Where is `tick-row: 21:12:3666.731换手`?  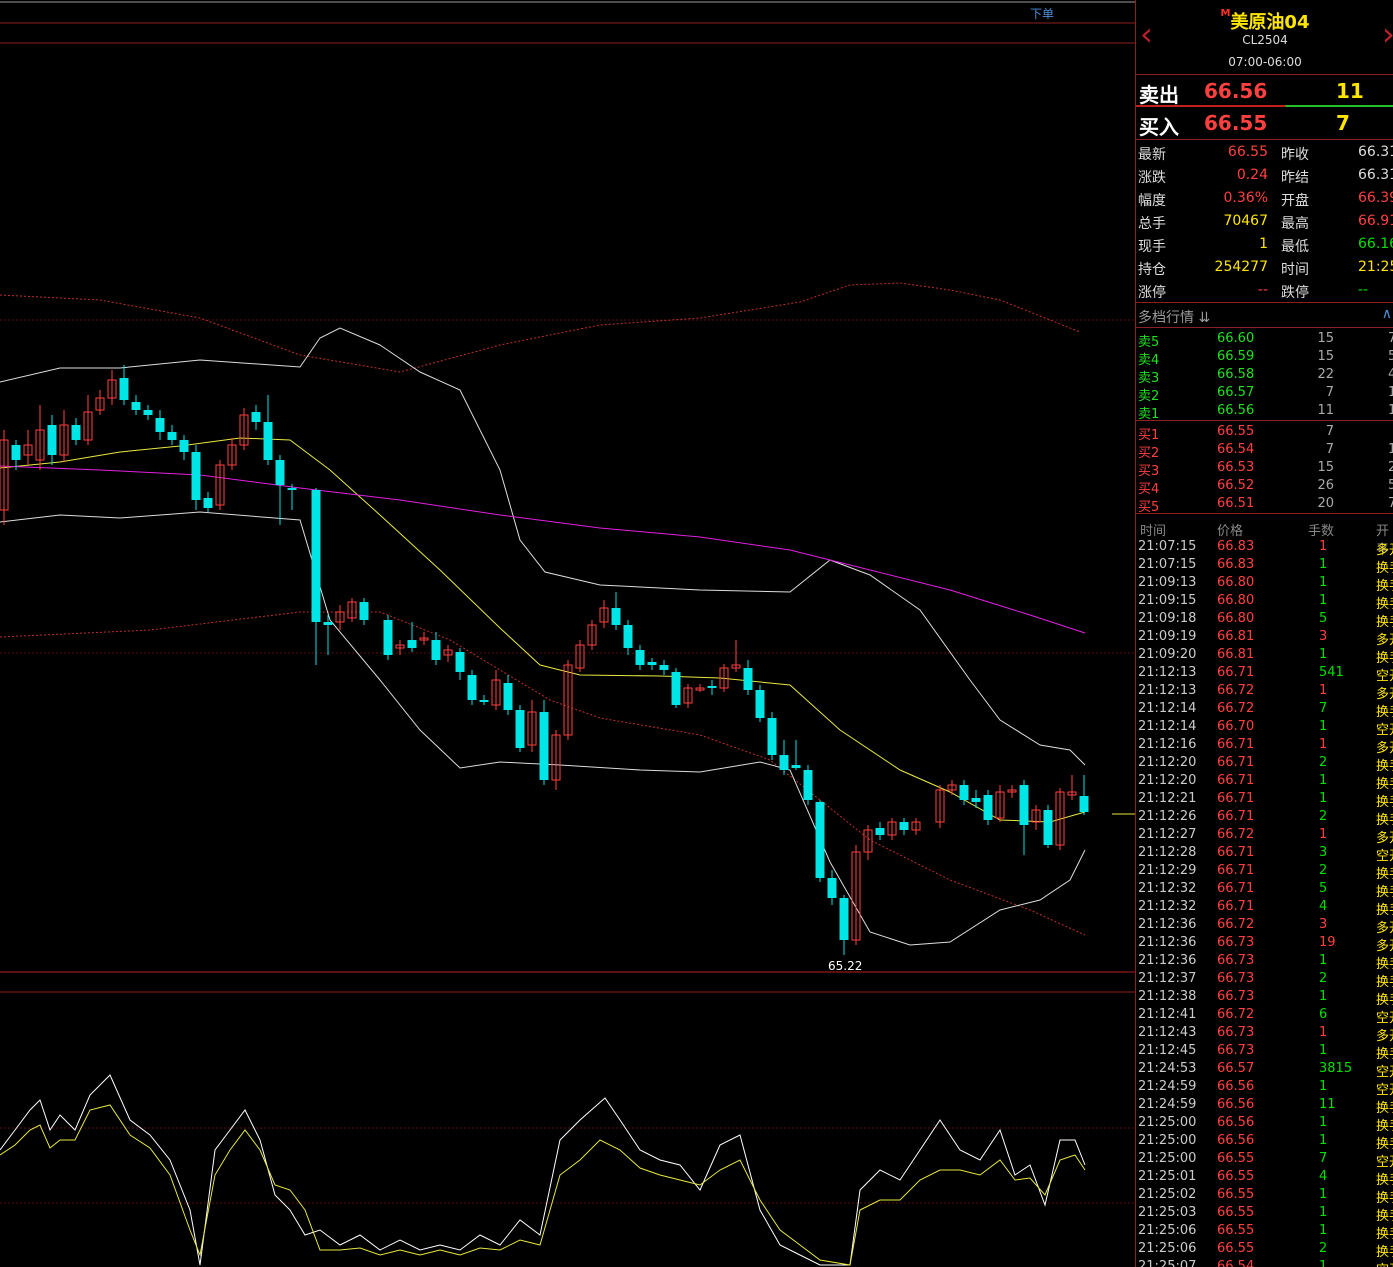
tick-row: 21:12:3666.731换手 is located at coordinates (1264, 962).